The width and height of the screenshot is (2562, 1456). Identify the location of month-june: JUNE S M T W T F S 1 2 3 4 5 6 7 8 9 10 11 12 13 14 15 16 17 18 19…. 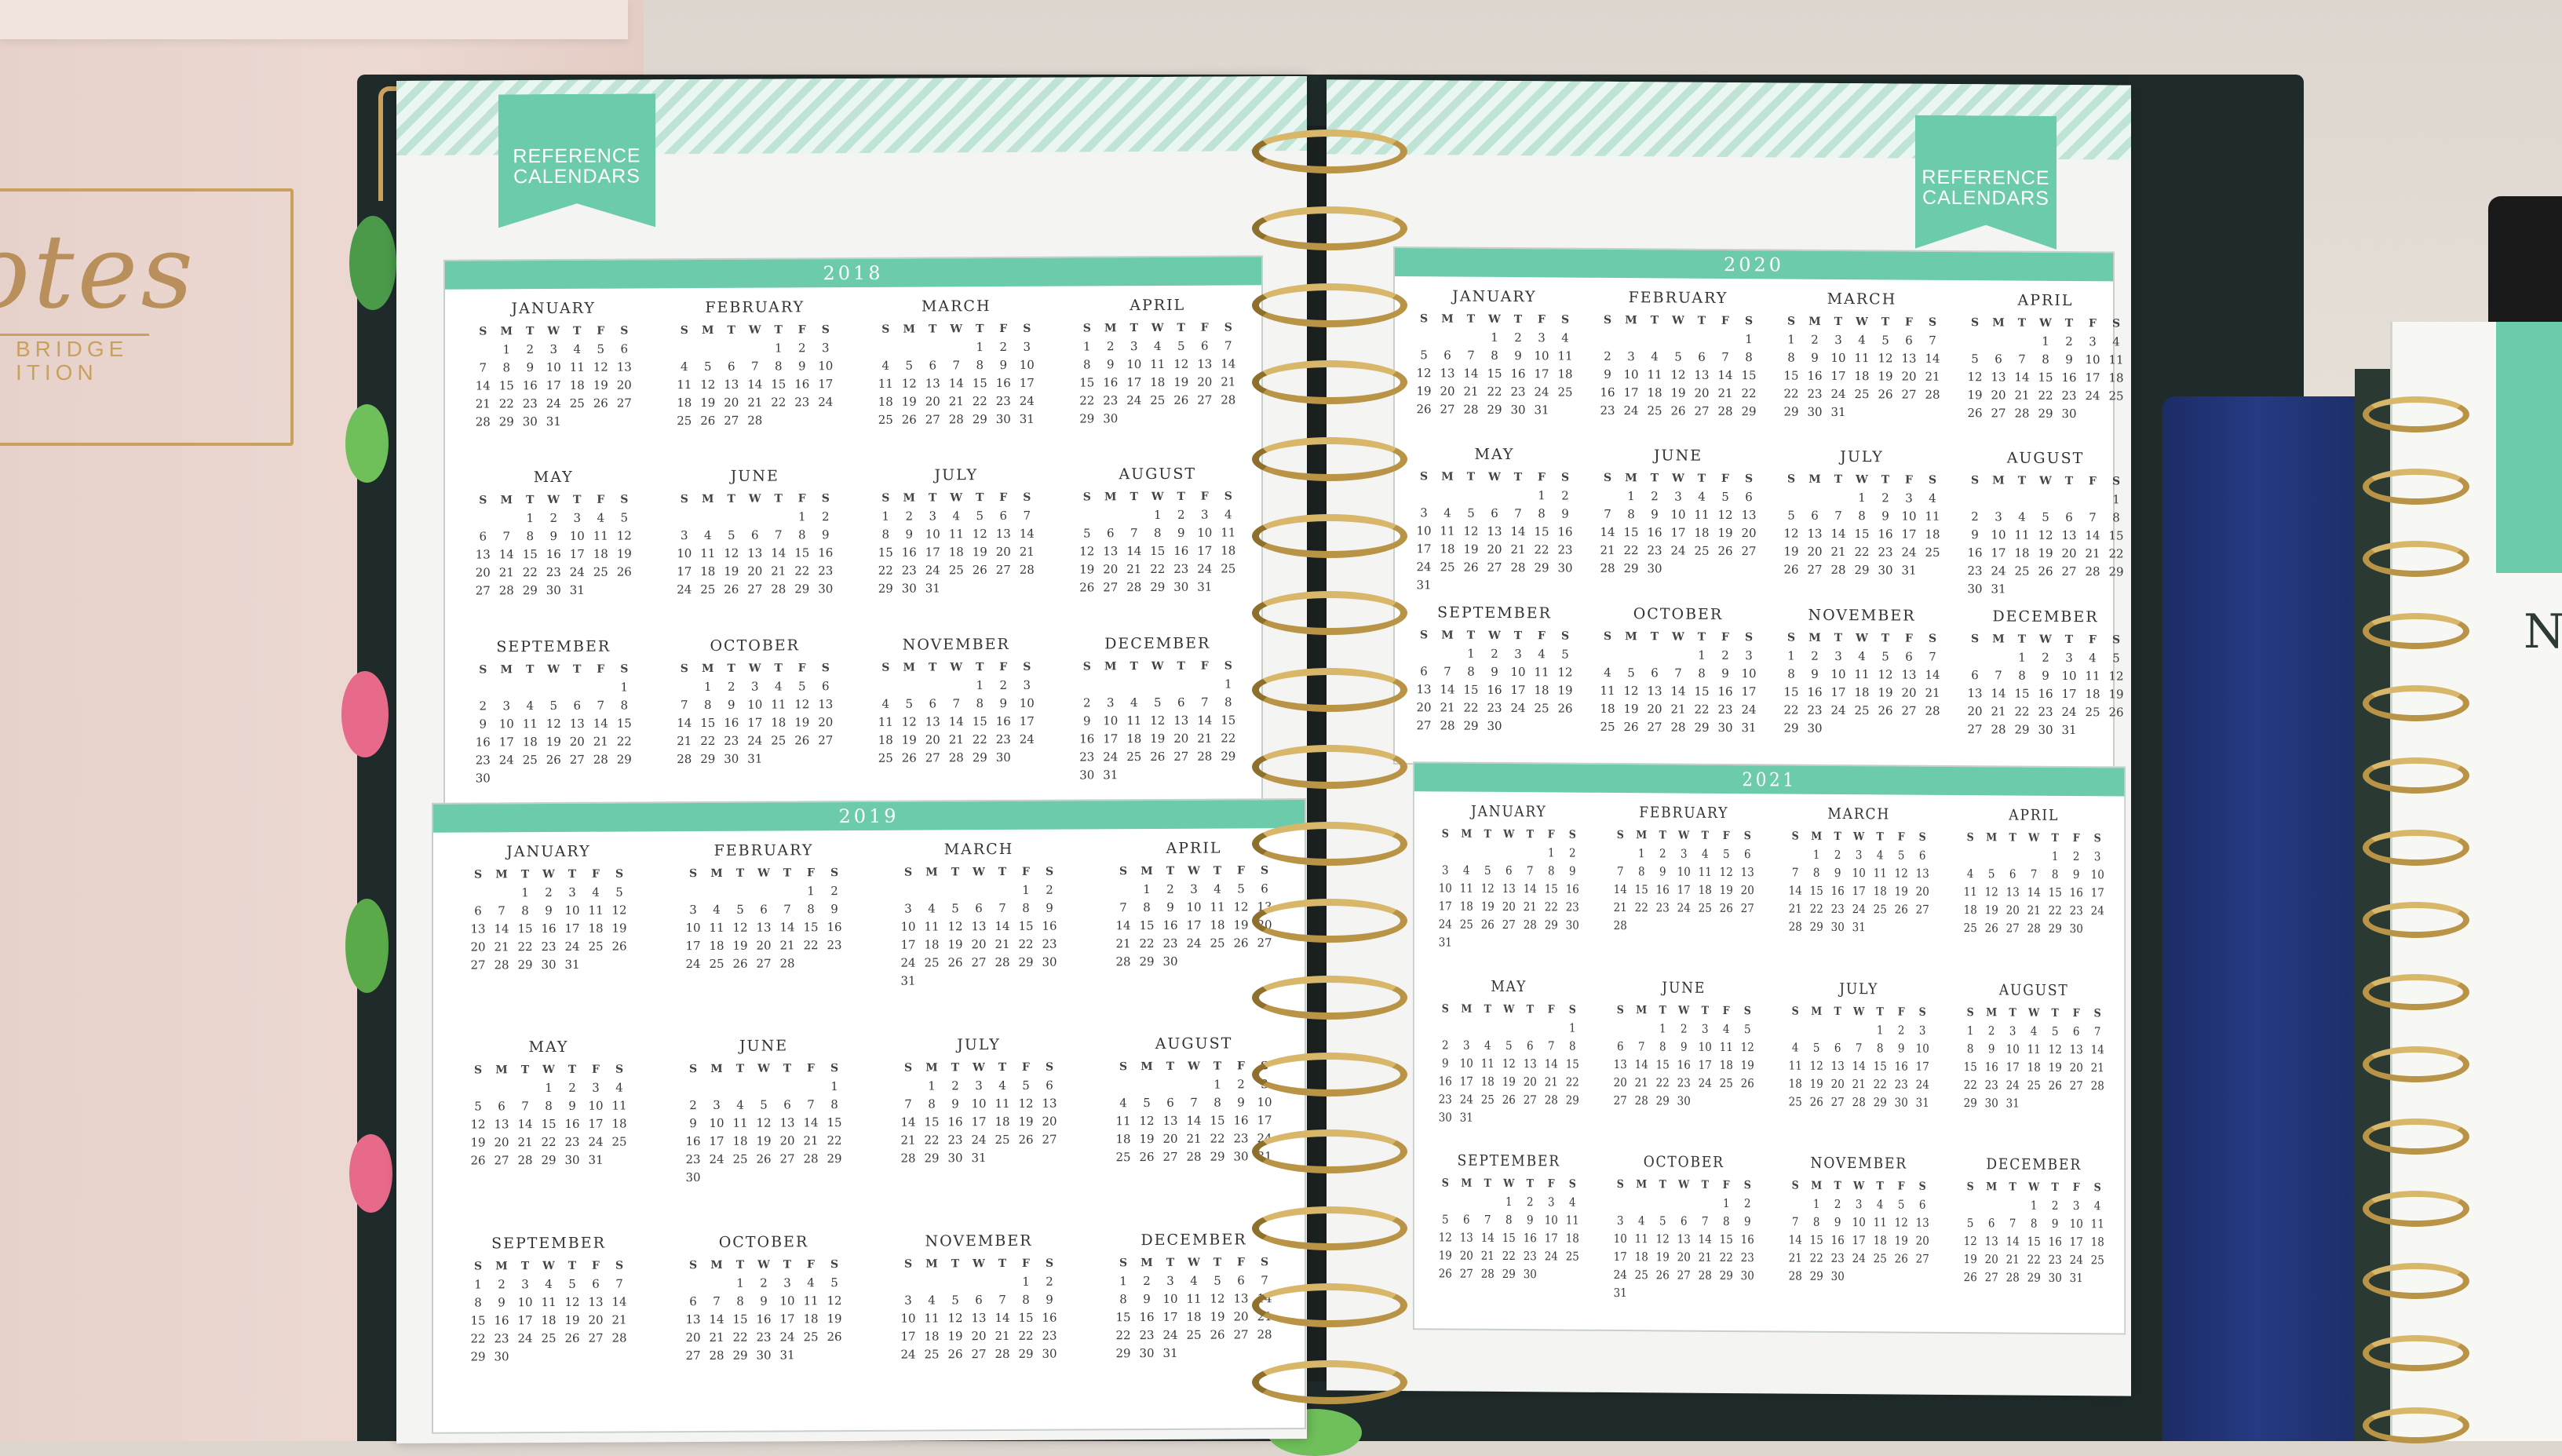
(755, 550).